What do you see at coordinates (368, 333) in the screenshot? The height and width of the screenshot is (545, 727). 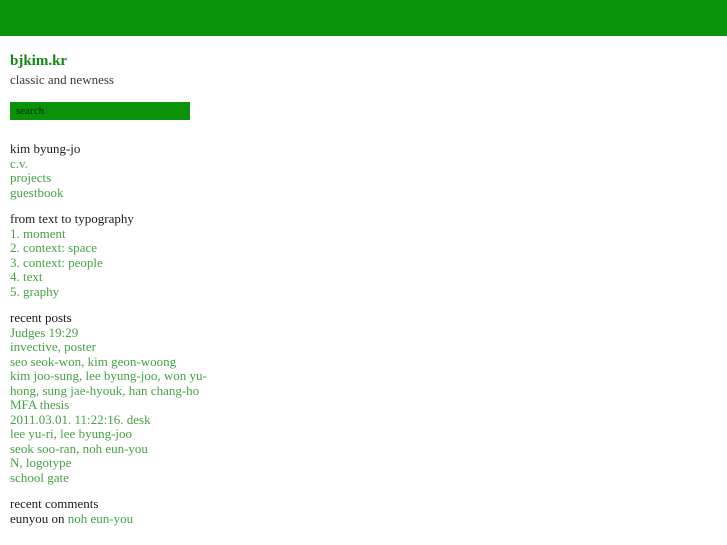 I see `list-item: Judges 19:29` at bounding box center [368, 333].